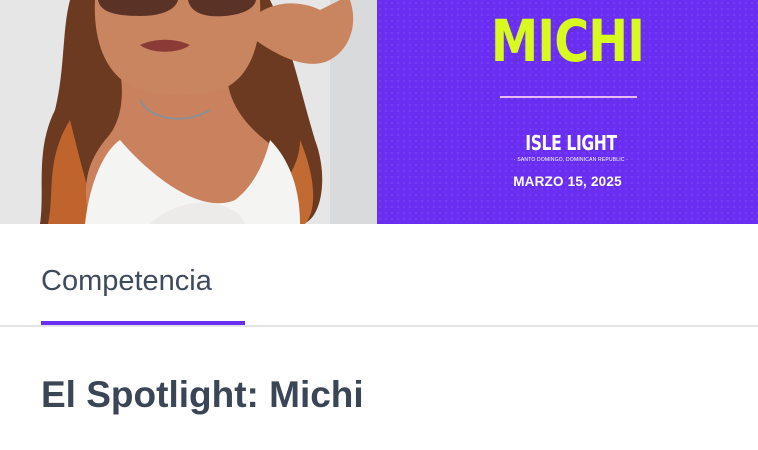 The width and height of the screenshot is (758, 450). I want to click on tab-divider, so click(379, 326).